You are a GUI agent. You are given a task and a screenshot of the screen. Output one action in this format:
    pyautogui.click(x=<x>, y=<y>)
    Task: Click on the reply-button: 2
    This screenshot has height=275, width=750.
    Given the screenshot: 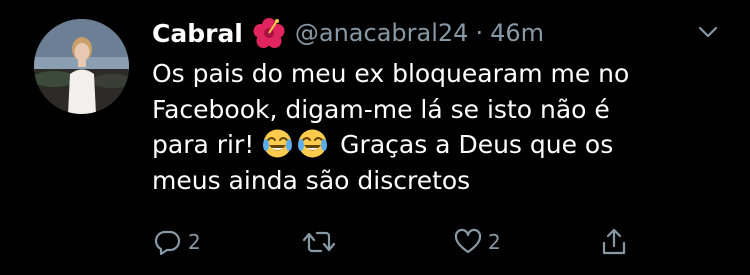 What is the action you would take?
    pyautogui.click(x=177, y=242)
    